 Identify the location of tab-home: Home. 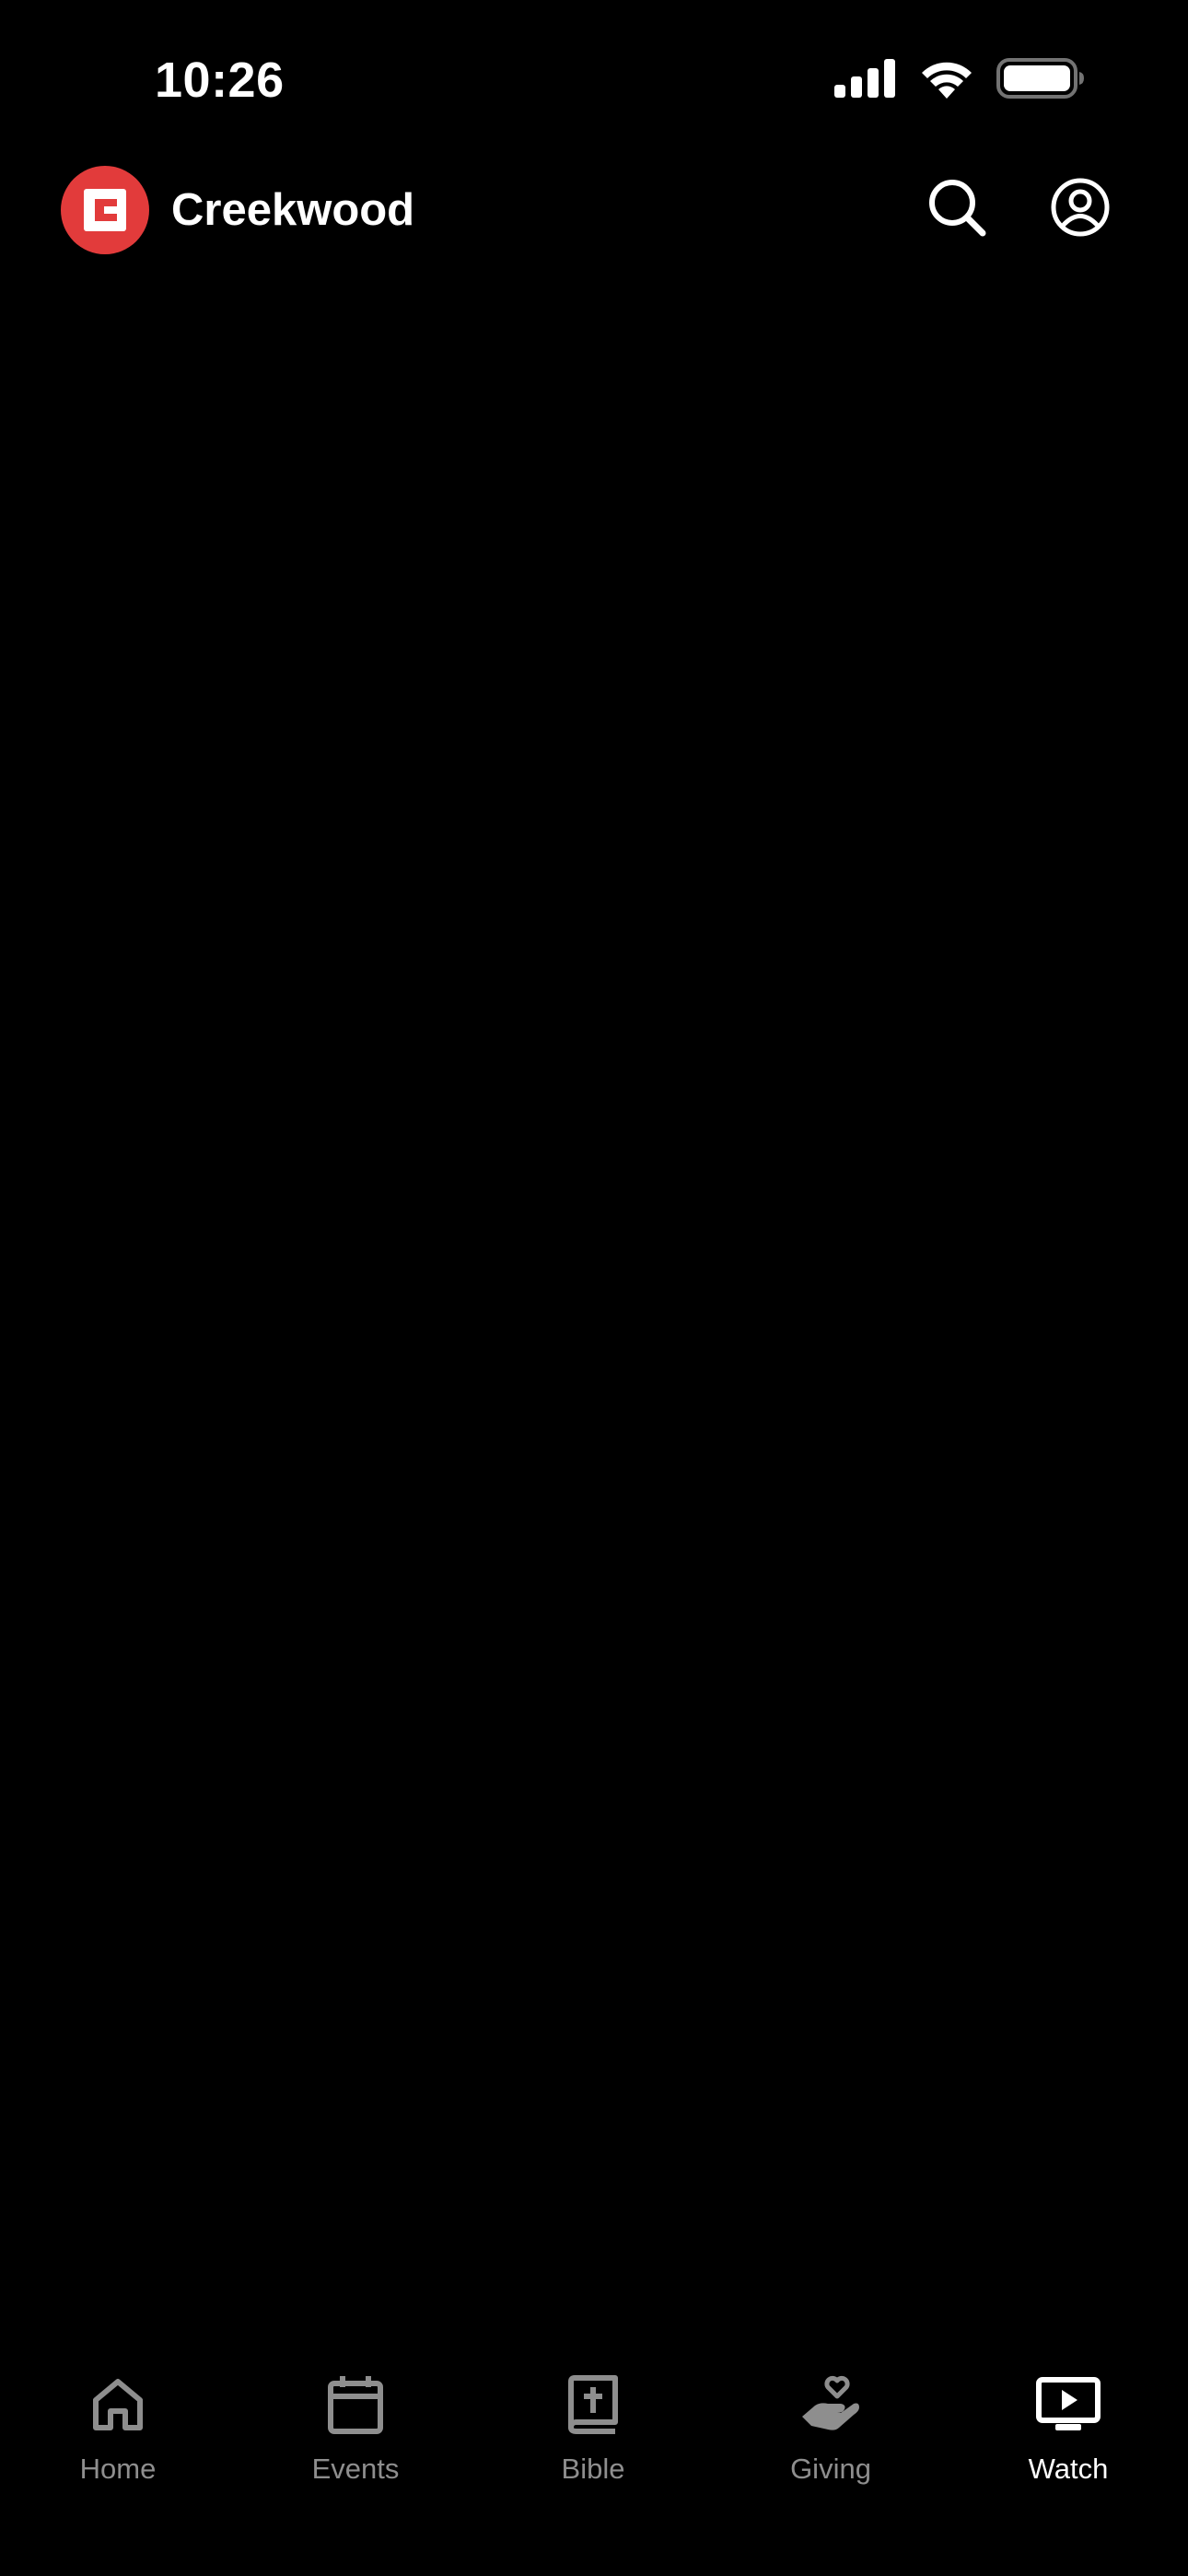
(118, 2437).